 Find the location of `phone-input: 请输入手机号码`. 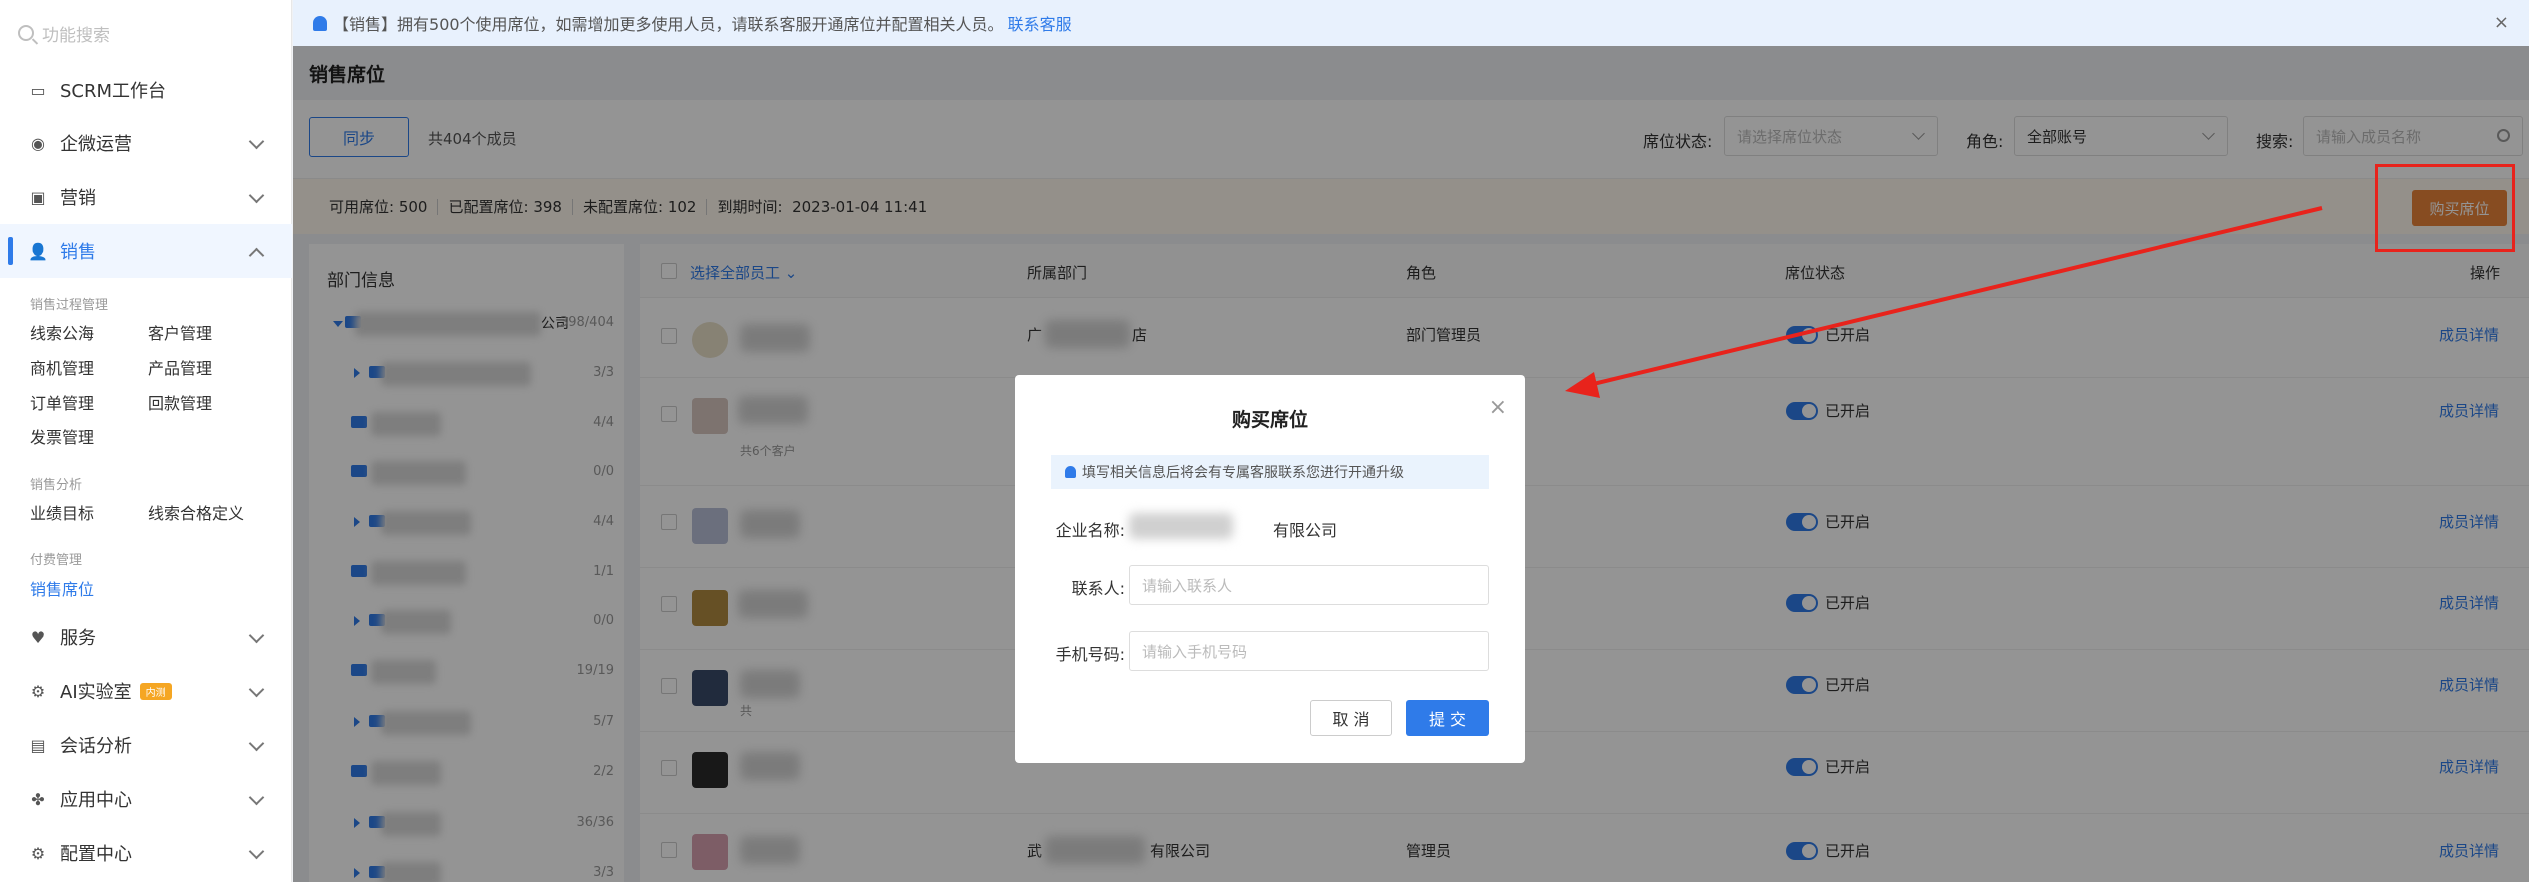

phone-input: 请输入手机号码 is located at coordinates (1309, 651).